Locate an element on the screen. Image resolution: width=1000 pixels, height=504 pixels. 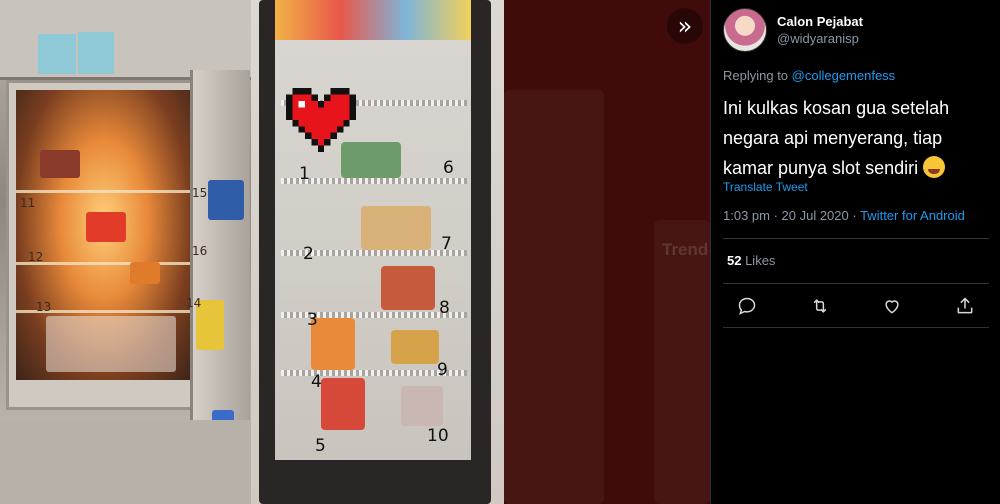
reply-button is located at coordinates (747, 306).